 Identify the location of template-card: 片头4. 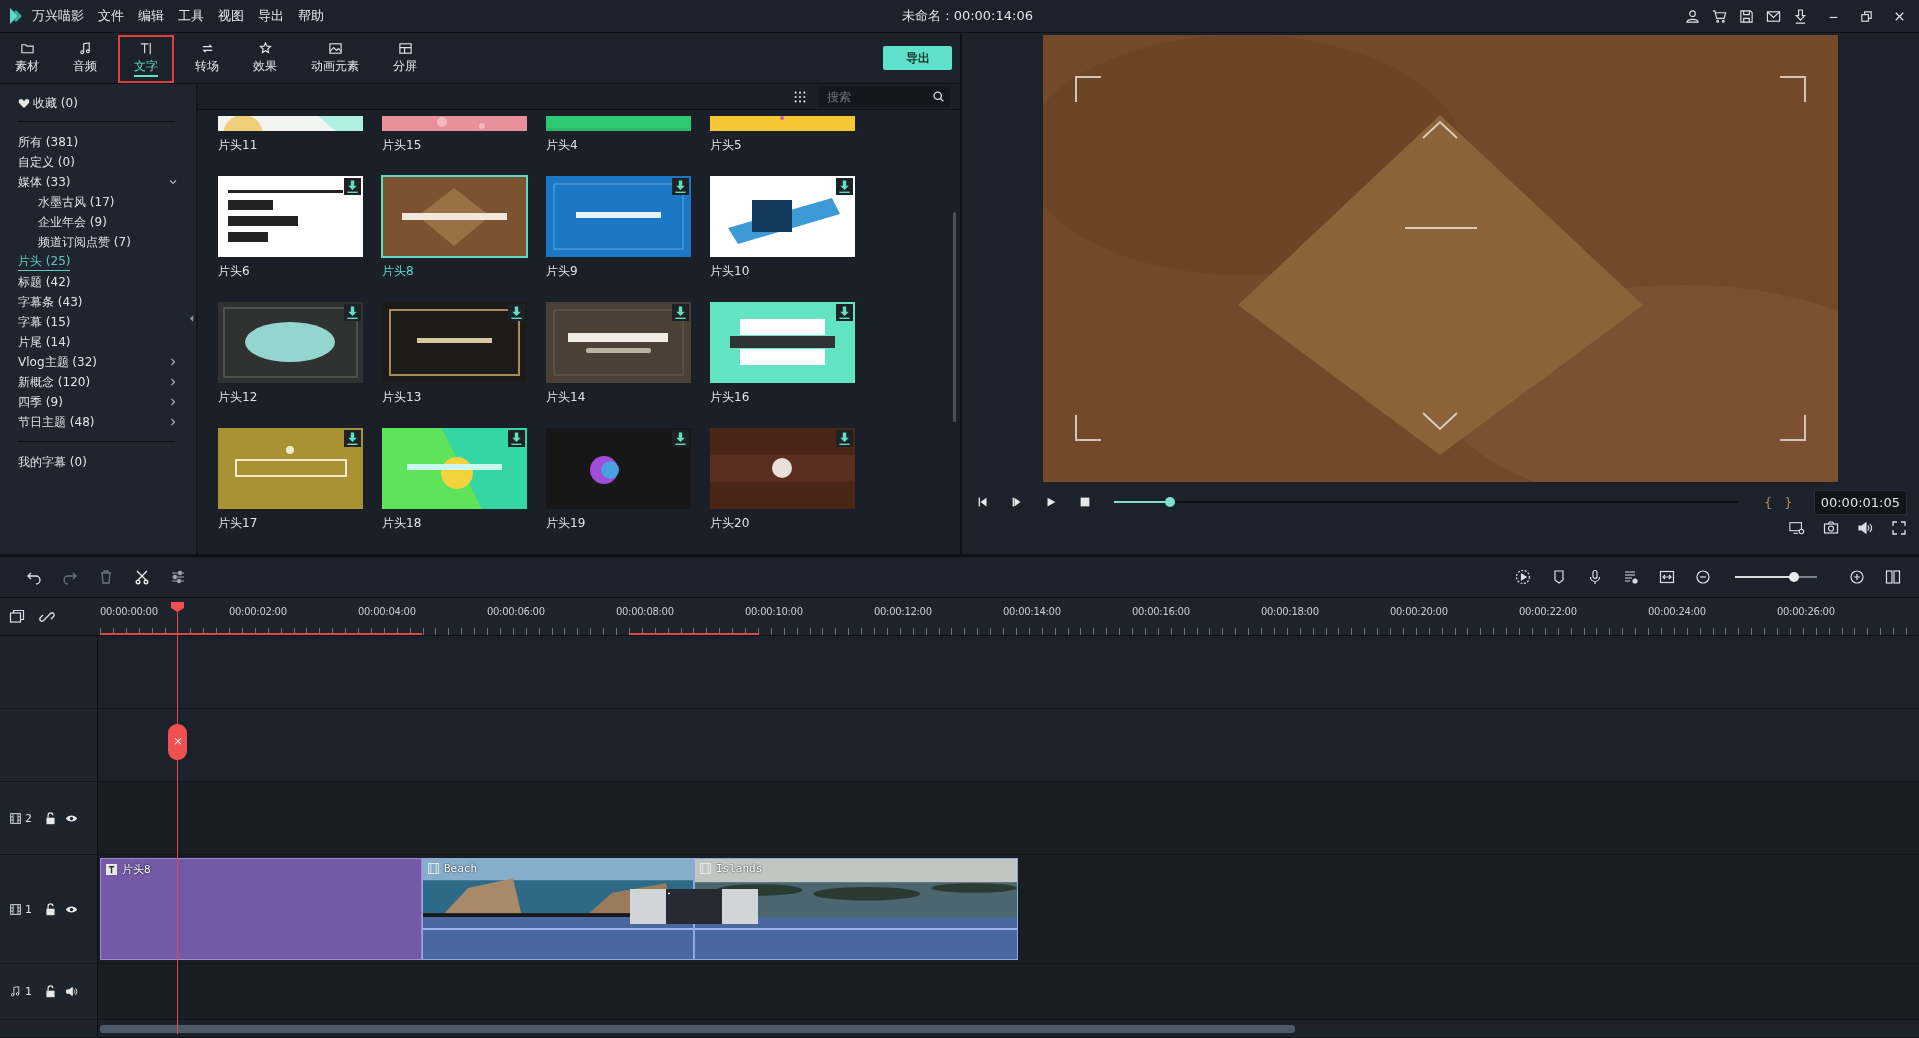
(618, 146).